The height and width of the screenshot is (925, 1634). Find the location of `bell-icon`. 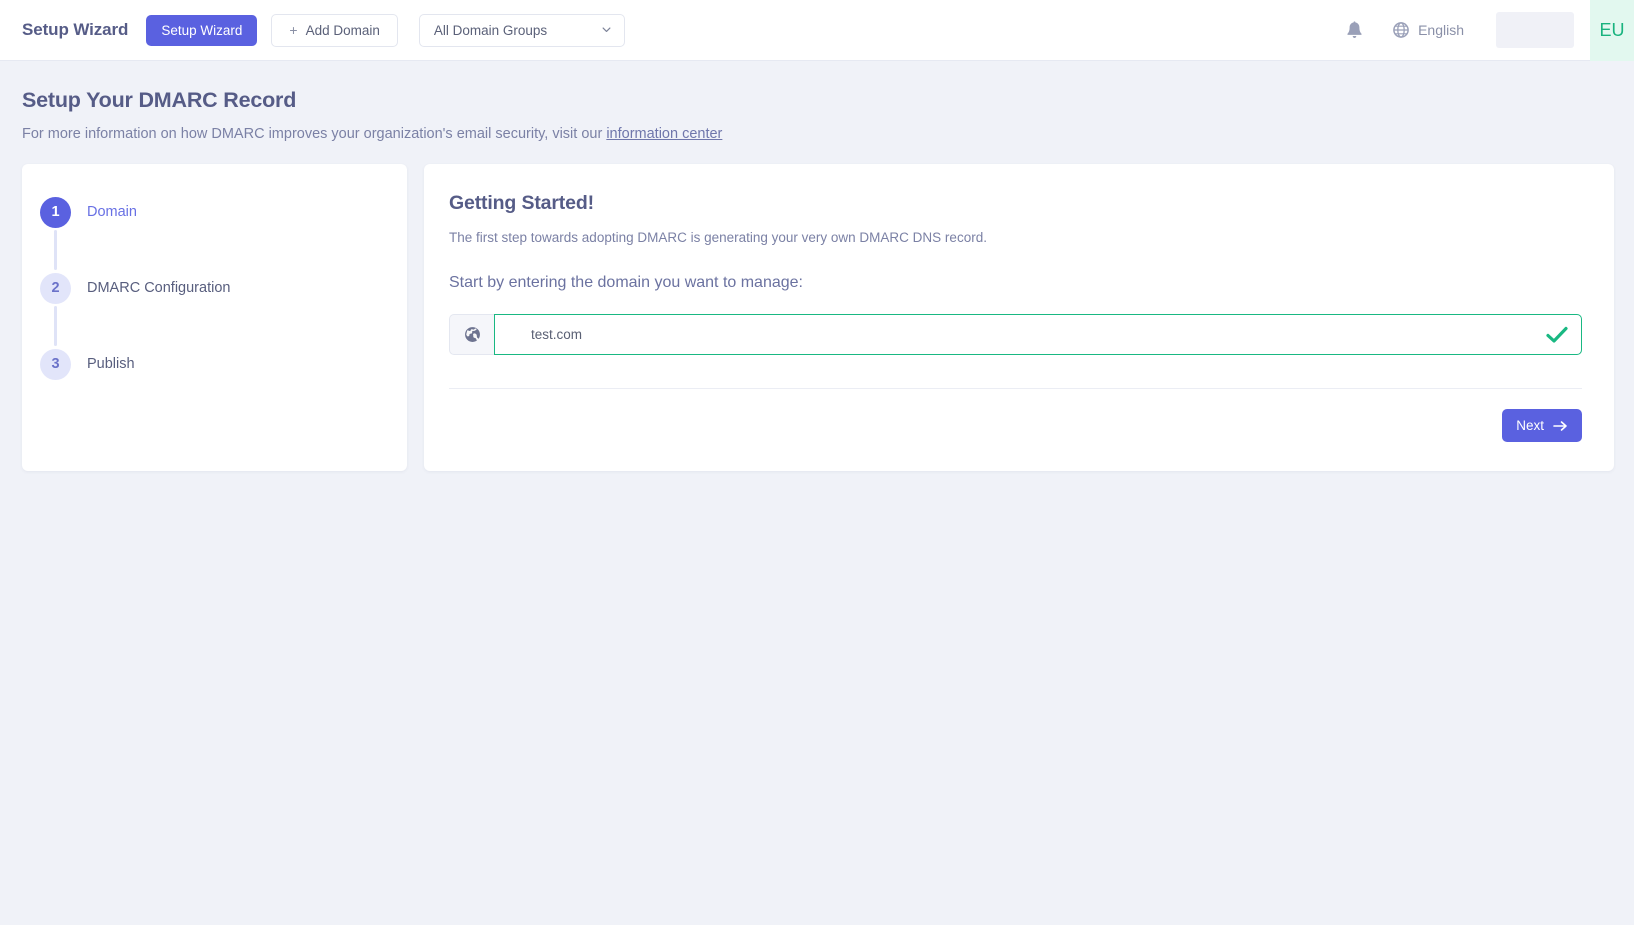

bell-icon is located at coordinates (1354, 29).